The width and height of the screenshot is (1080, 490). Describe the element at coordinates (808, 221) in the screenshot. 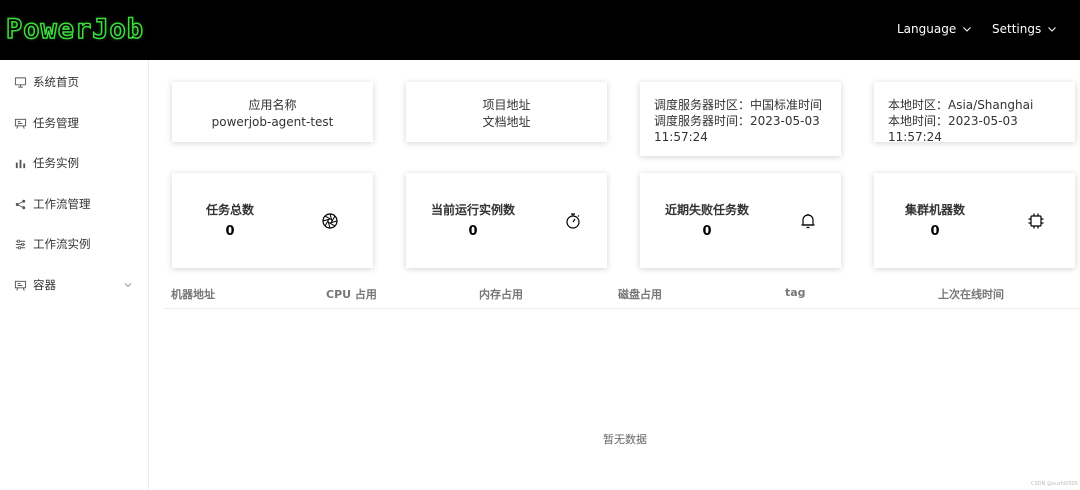

I see `bell-icon` at that location.